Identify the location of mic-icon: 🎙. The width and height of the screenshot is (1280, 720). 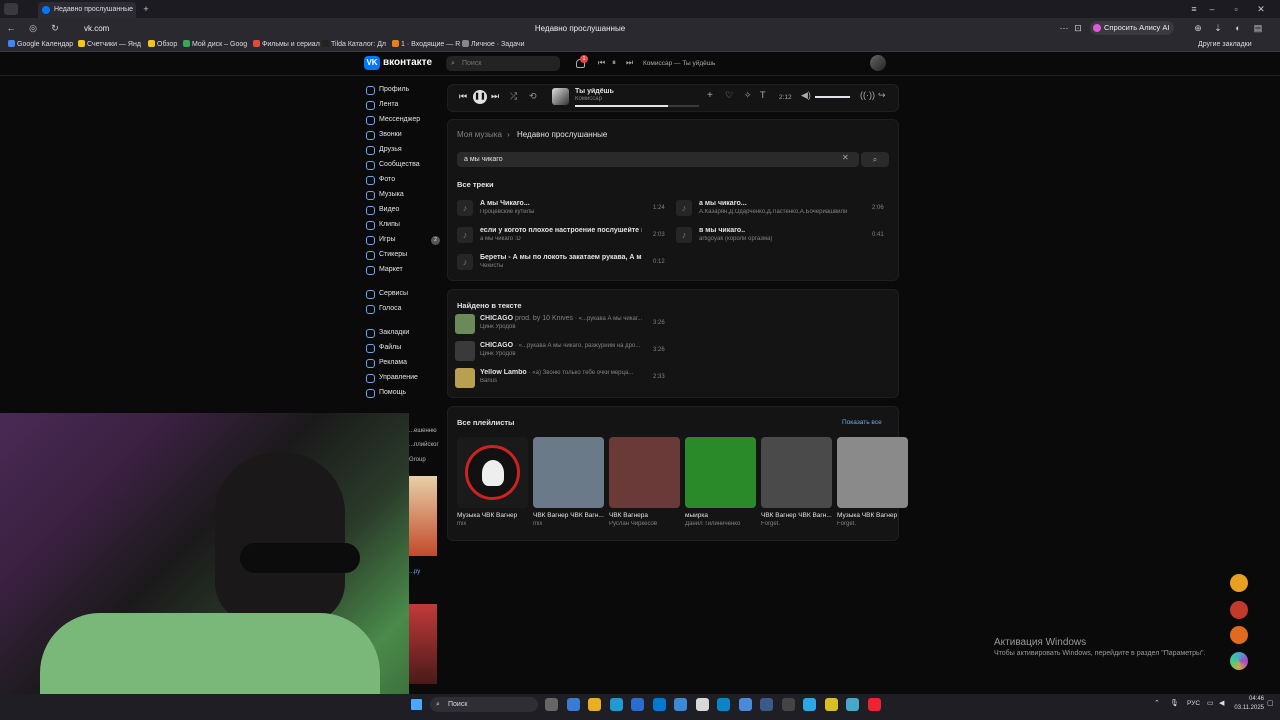
(1174, 703).